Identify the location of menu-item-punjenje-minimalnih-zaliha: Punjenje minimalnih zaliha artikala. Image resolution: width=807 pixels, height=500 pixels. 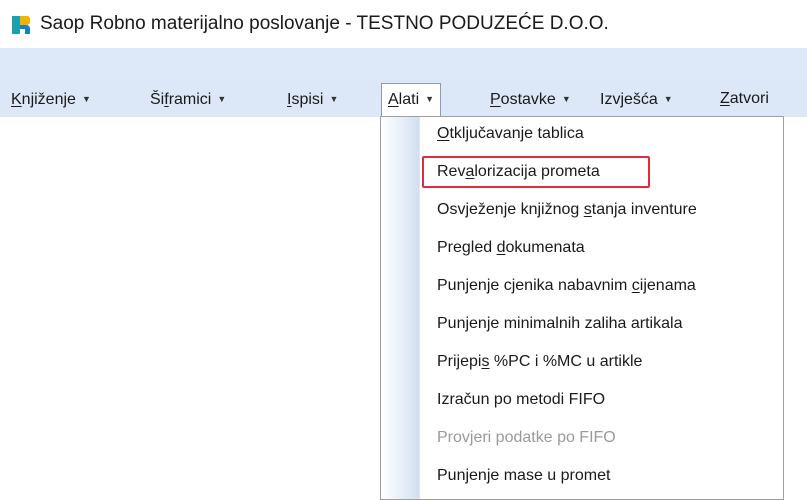
(559, 324).